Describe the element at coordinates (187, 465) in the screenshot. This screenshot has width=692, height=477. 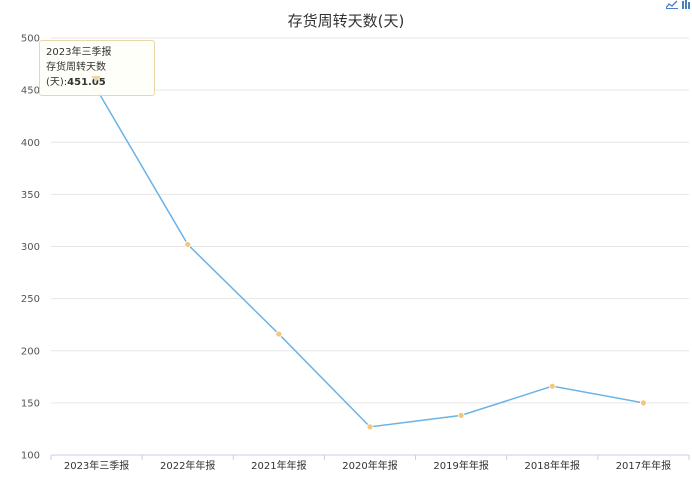
I see `x-tick-label: 2022年年报` at that location.